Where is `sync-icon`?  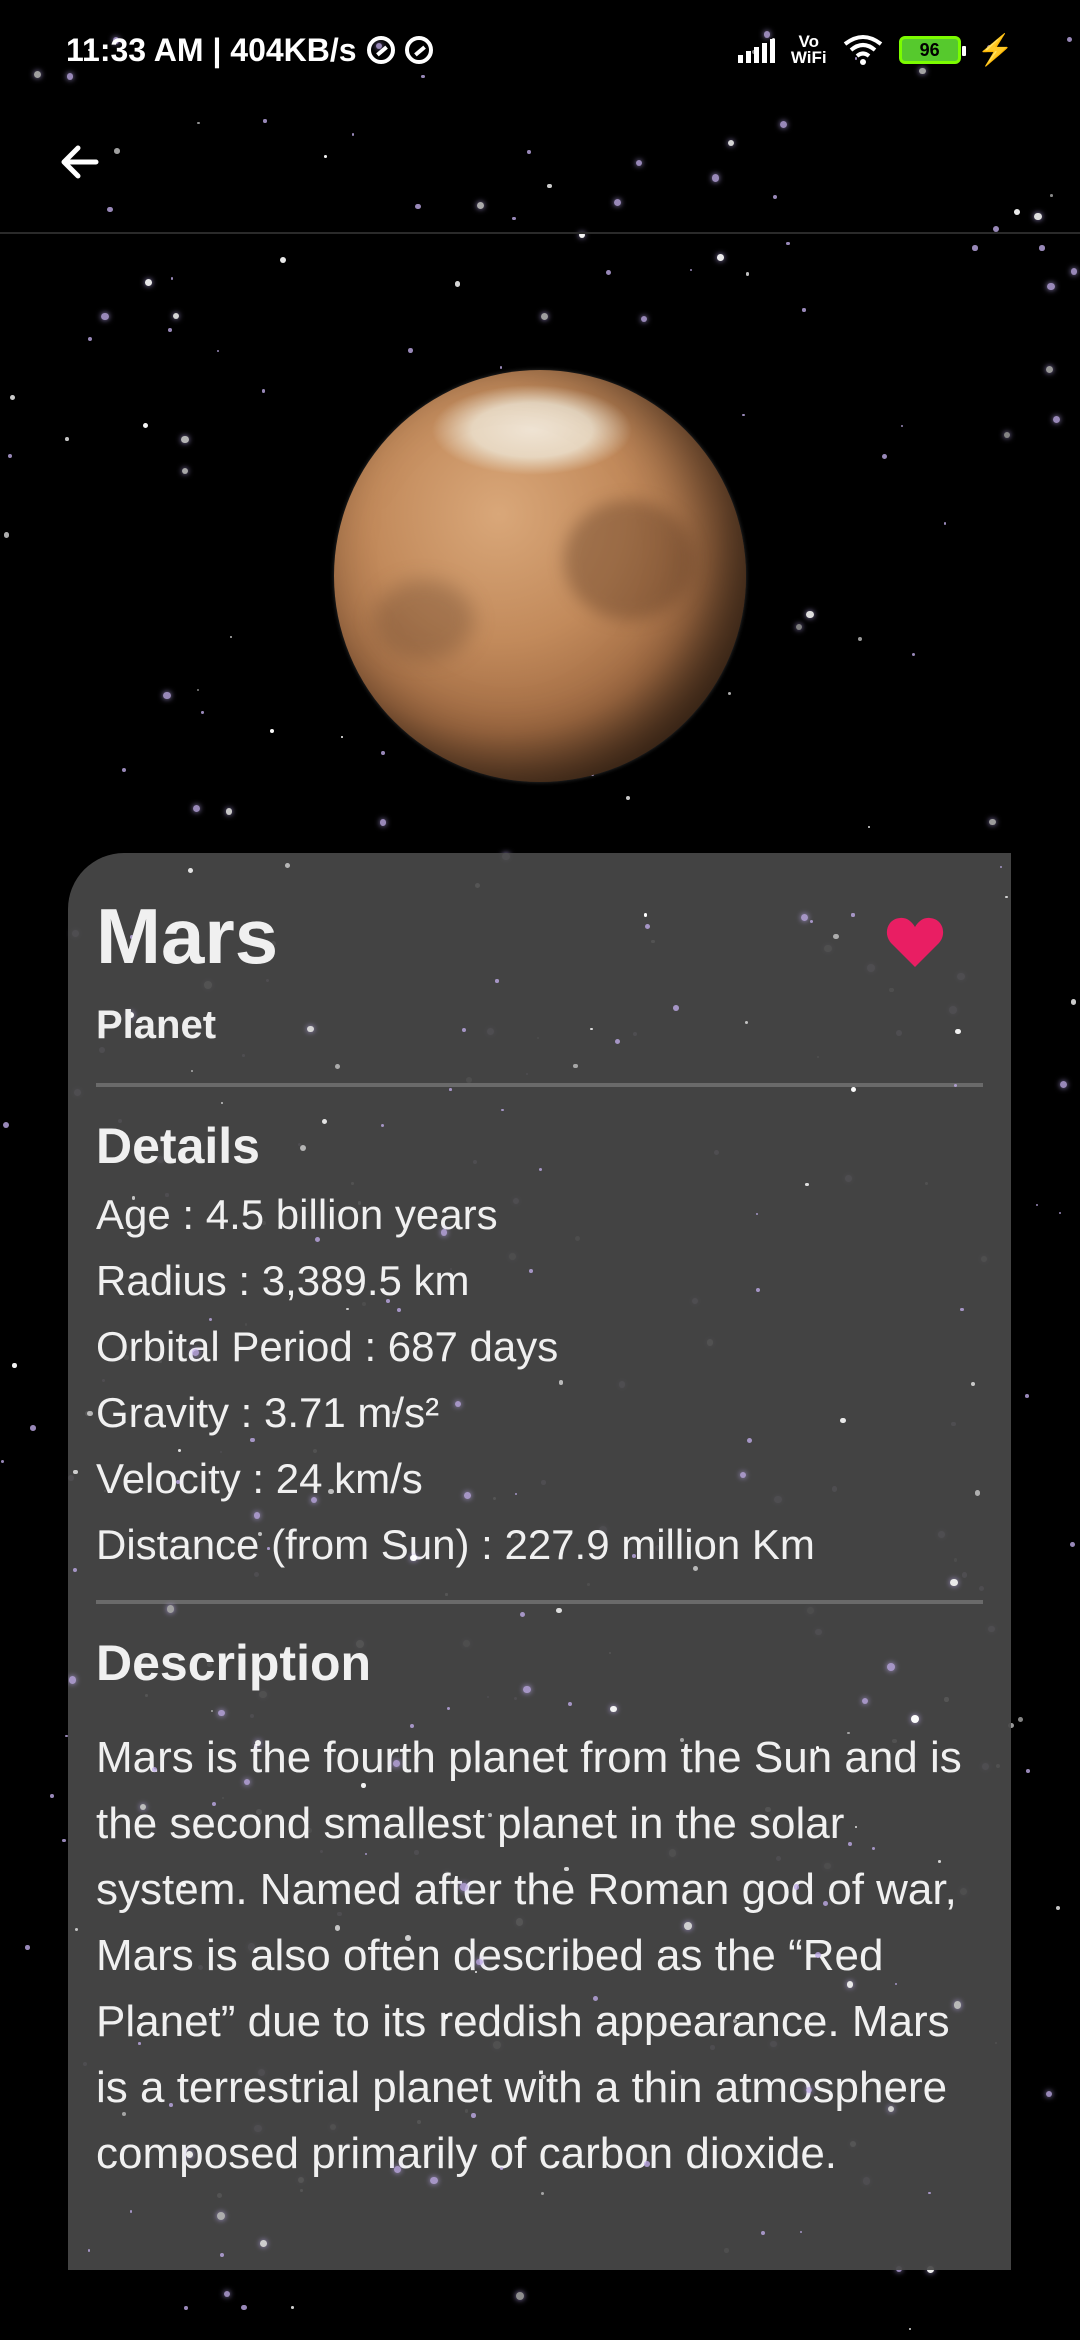
sync-icon is located at coordinates (418, 50).